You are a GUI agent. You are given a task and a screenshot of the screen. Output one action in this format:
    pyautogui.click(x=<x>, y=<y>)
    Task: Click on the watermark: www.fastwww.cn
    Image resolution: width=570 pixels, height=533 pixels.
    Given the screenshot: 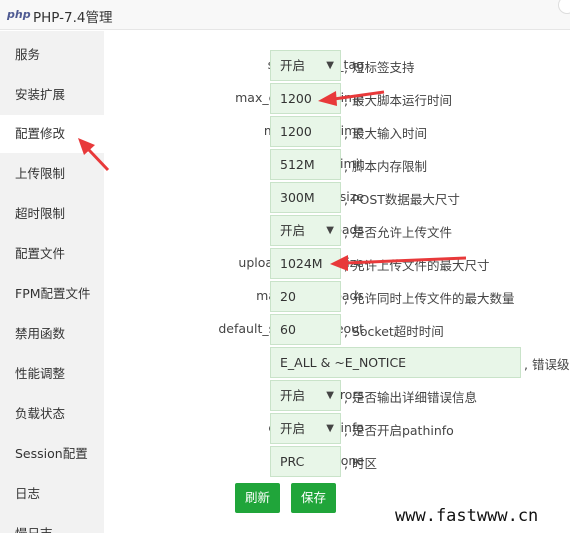 What is the action you would take?
    pyautogui.click(x=467, y=516)
    